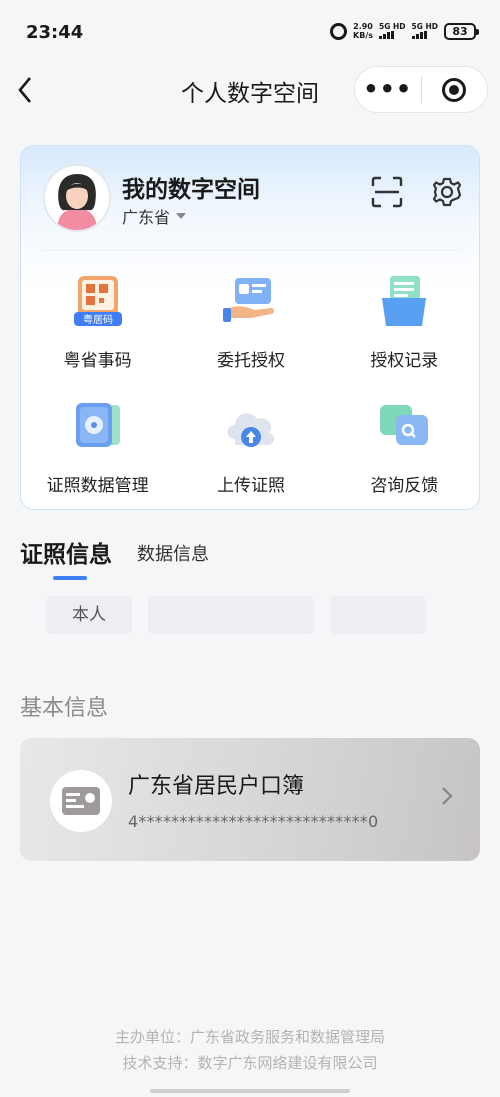 The image size is (500, 1097). What do you see at coordinates (250, 448) in the screenshot?
I see `service-upload-license: 上传证照` at bounding box center [250, 448].